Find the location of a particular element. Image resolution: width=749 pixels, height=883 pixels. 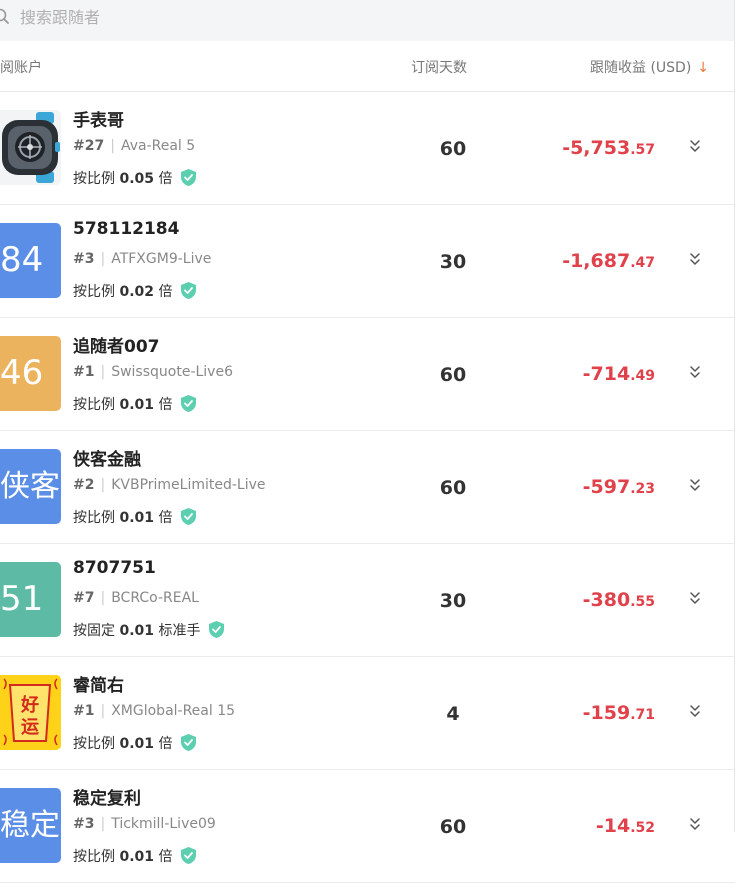

profit-integer: -1,687 is located at coordinates (596, 261).